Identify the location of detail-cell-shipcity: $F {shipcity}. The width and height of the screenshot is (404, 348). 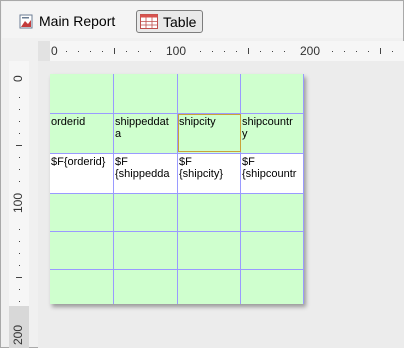
(209, 174).